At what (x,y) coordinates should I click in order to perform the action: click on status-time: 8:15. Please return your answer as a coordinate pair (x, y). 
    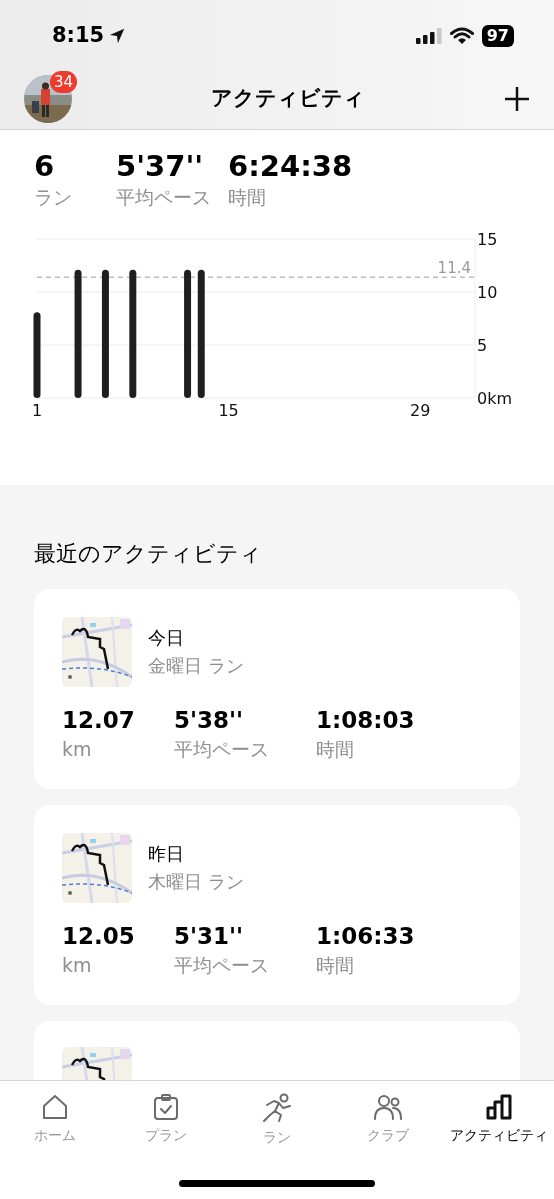
    Looking at the image, I should click on (78, 36).